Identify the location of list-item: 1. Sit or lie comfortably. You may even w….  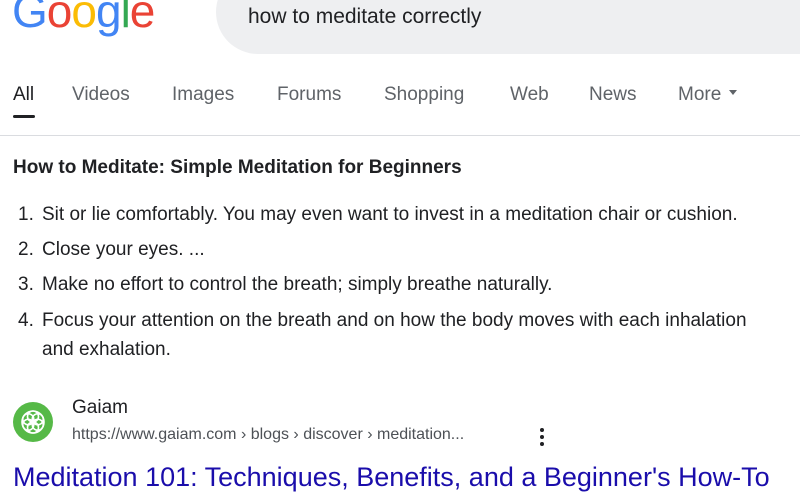
(378, 214).